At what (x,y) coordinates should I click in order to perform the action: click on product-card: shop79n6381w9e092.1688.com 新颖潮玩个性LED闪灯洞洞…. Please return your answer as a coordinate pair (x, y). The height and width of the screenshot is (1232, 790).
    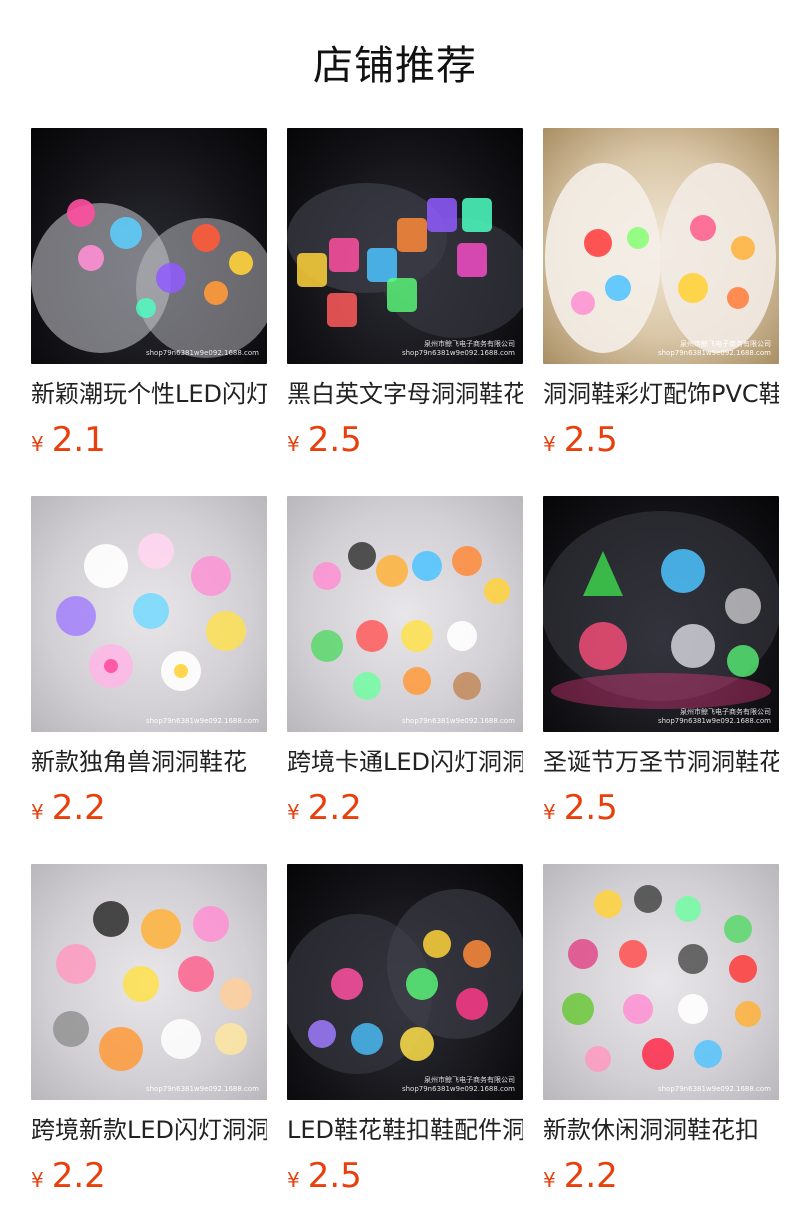
    Looking at the image, I should click on (149, 312).